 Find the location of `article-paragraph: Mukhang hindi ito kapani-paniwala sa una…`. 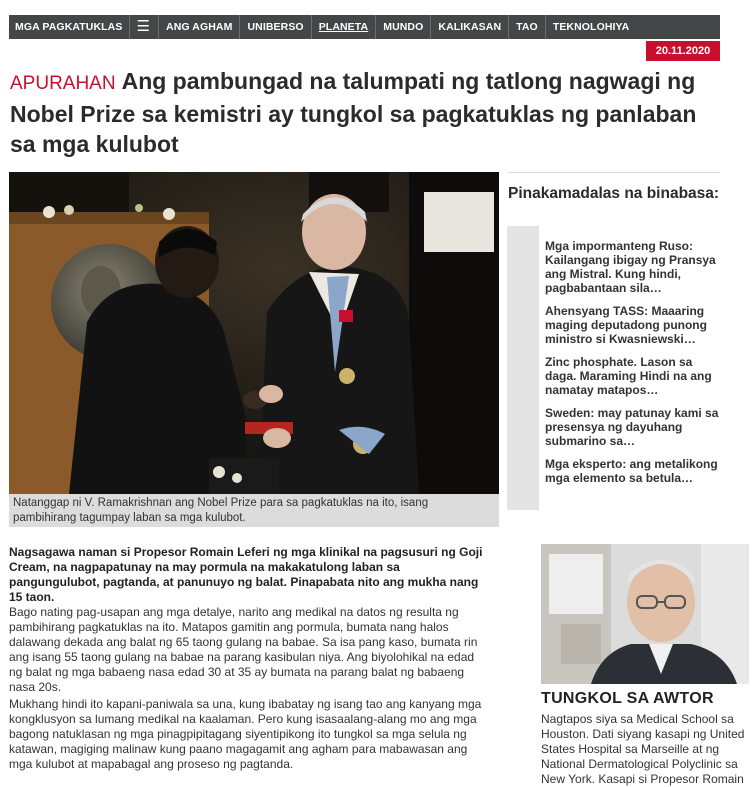

article-paragraph: Mukhang hindi ito kapani-paniwala sa una… is located at coordinates (245, 734).